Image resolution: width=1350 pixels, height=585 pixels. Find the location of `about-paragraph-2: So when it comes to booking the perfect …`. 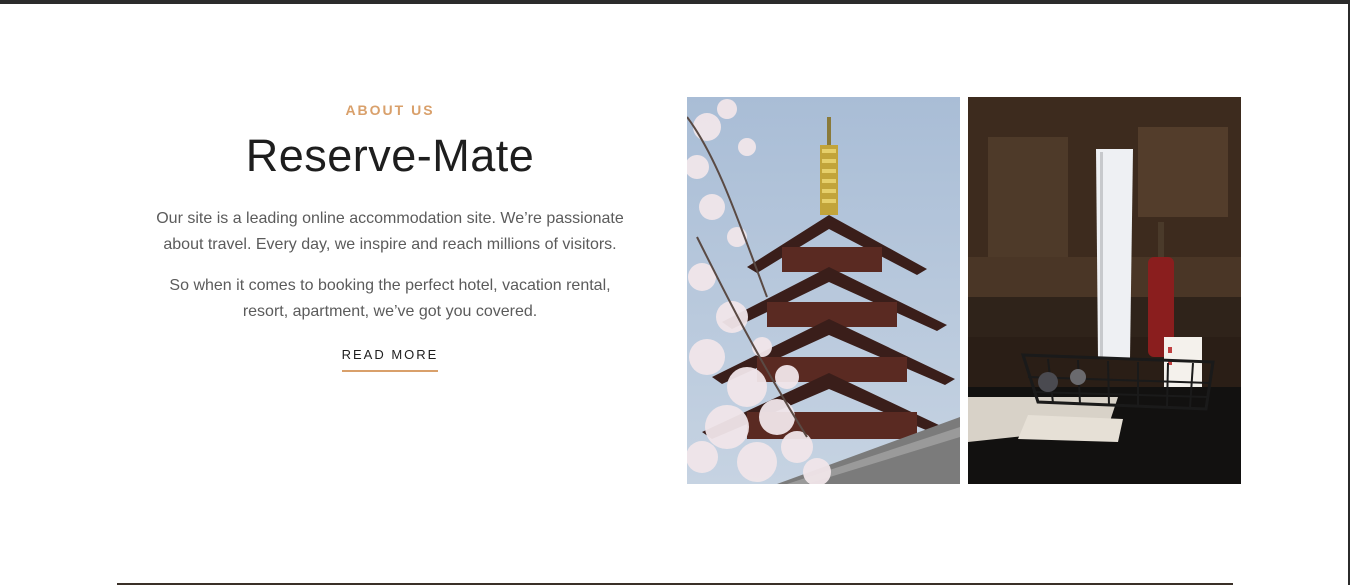

about-paragraph-2: So when it comes to booking the perfect … is located at coordinates (390, 298).